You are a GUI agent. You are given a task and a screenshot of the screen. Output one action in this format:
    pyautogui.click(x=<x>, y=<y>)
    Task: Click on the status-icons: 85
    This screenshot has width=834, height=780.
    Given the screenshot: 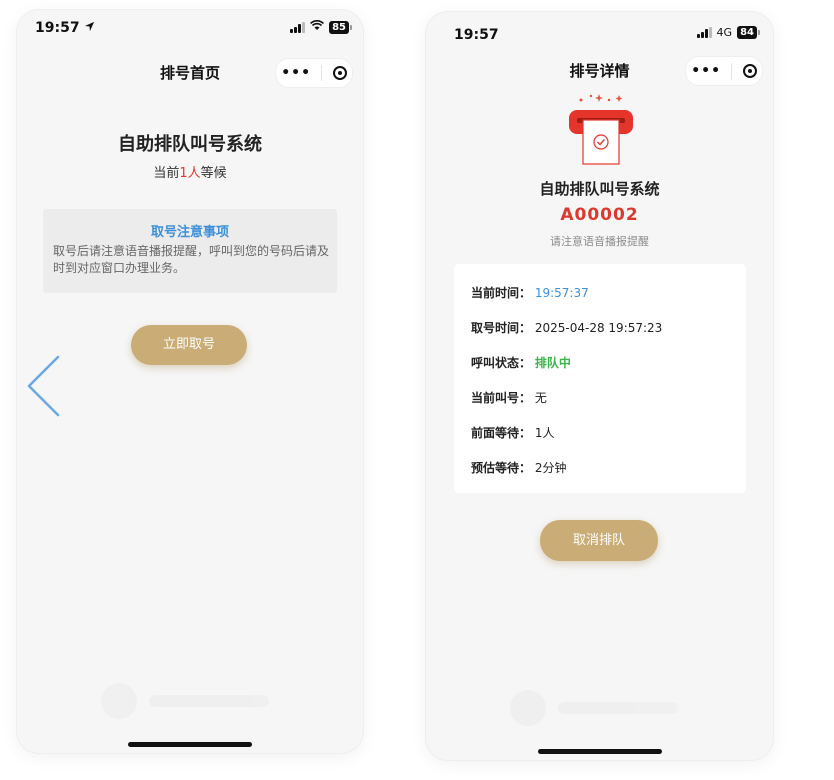 What is the action you would take?
    pyautogui.click(x=321, y=27)
    